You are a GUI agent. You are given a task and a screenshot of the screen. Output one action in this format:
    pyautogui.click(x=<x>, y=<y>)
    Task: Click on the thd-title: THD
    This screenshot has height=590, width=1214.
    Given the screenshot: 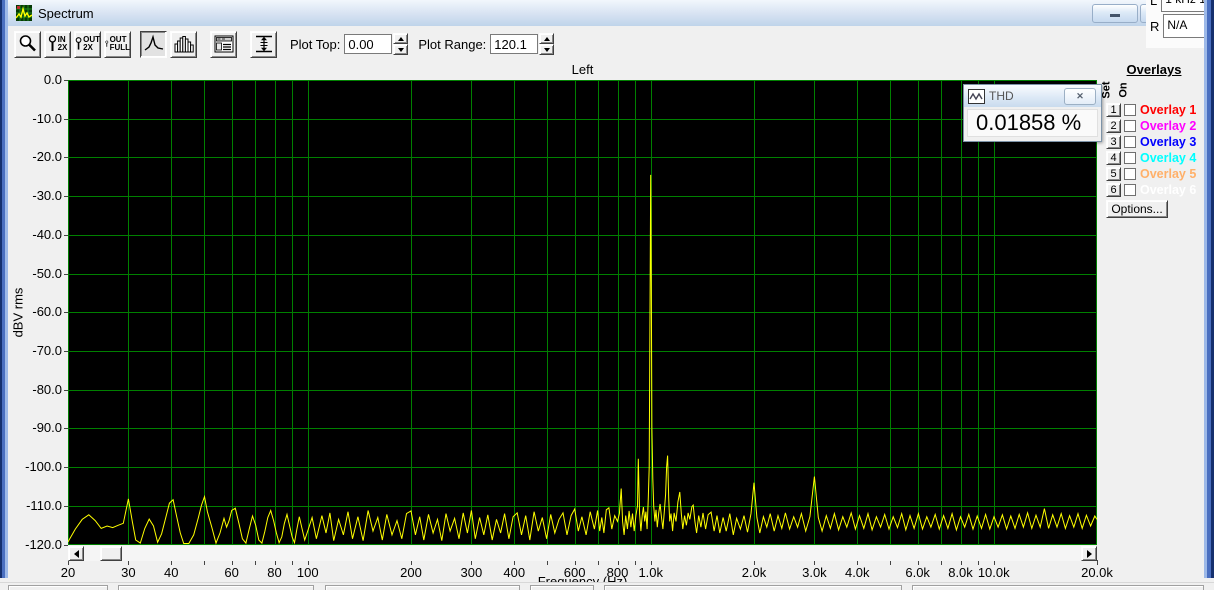 What is the action you would take?
    pyautogui.click(x=1001, y=96)
    